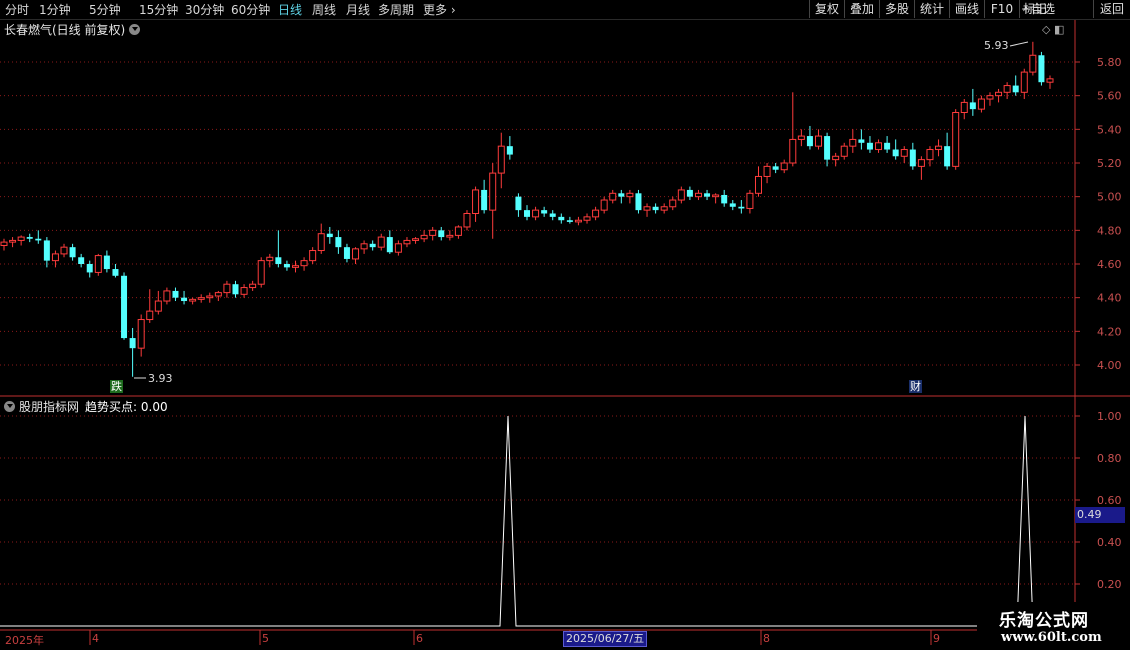 The image size is (1130, 650). Describe the element at coordinates (1109, 163) in the screenshot. I see `price-tick-label: 5.20` at that location.